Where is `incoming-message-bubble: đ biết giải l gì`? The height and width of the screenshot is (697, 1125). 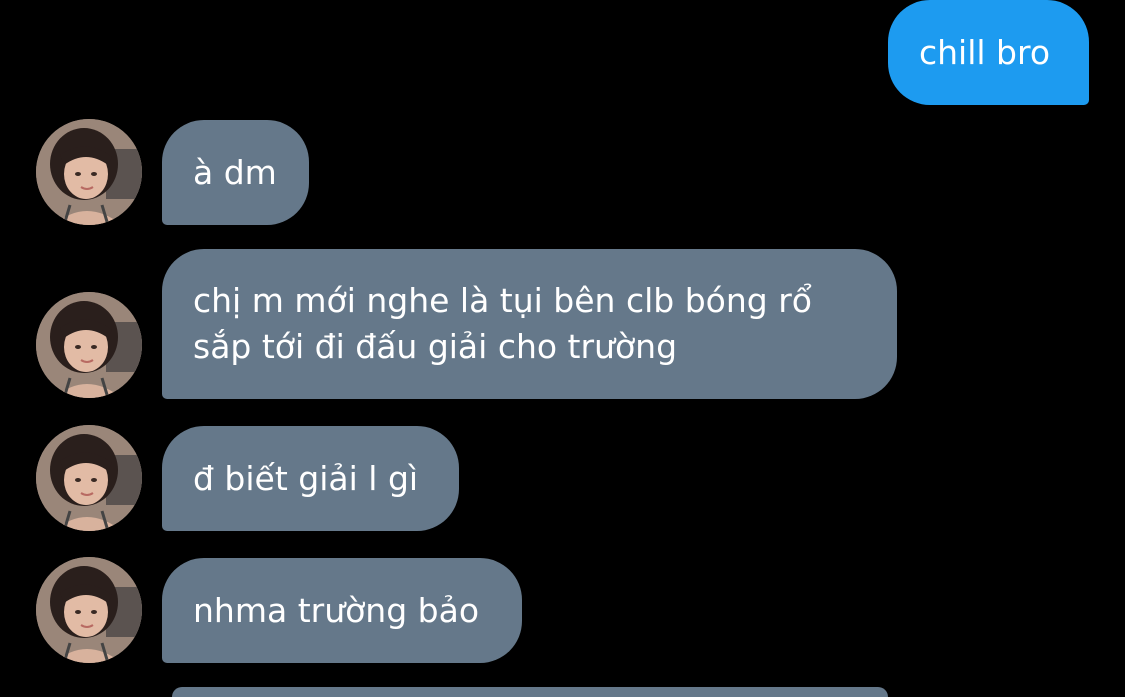 incoming-message-bubble: đ biết giải l gì is located at coordinates (310, 478).